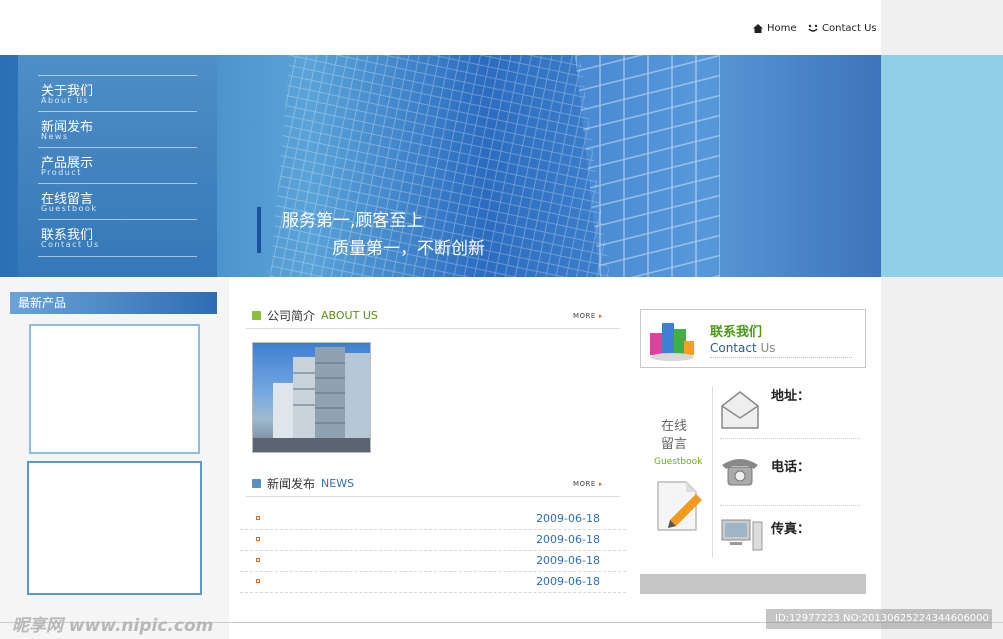  I want to click on banner-slogan-line2: 质量第一，不断创新, so click(408, 249).